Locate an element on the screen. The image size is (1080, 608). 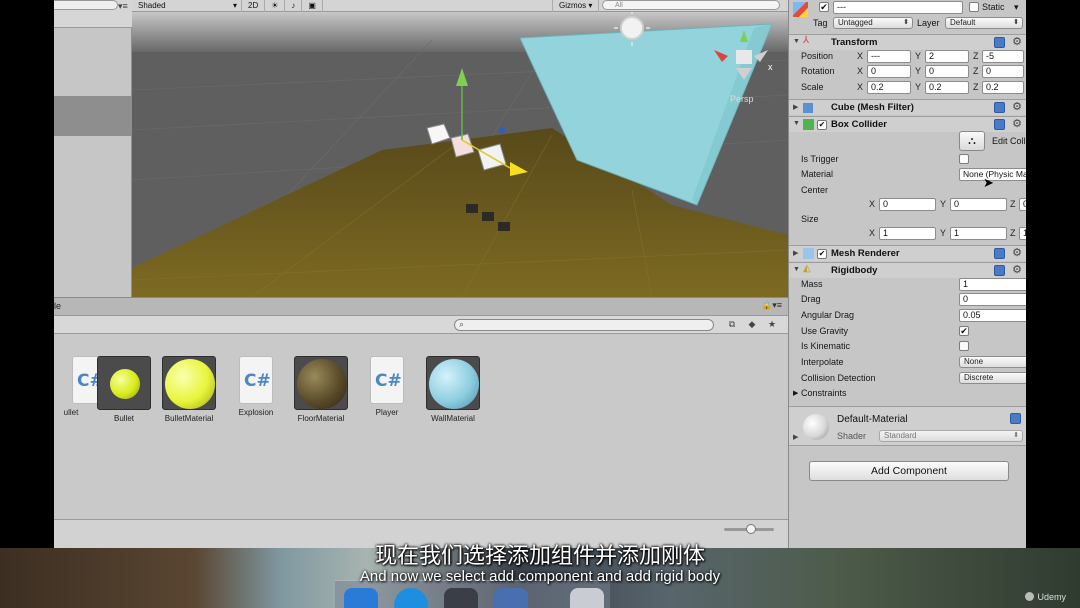
lock-icon: 🔒▾≡ is located at coordinates (771, 305).